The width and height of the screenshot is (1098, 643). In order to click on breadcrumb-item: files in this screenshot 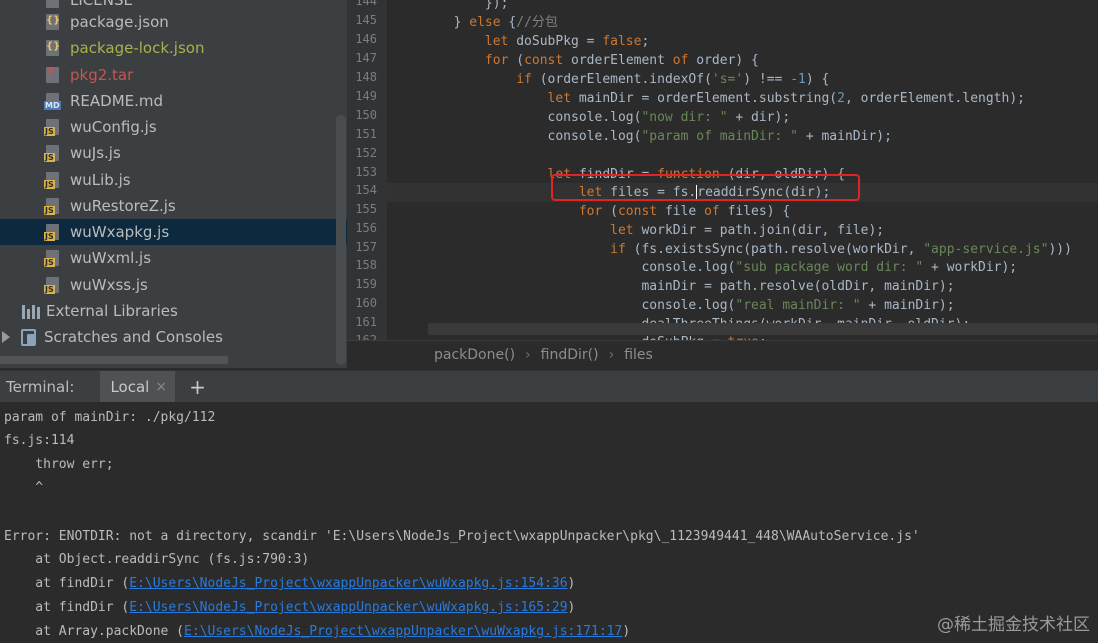, I will do `click(638, 355)`.